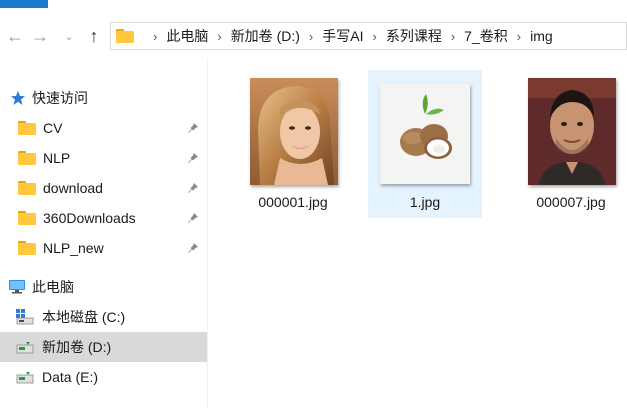  What do you see at coordinates (18, 98) in the screenshot?
I see `star-icon` at bounding box center [18, 98].